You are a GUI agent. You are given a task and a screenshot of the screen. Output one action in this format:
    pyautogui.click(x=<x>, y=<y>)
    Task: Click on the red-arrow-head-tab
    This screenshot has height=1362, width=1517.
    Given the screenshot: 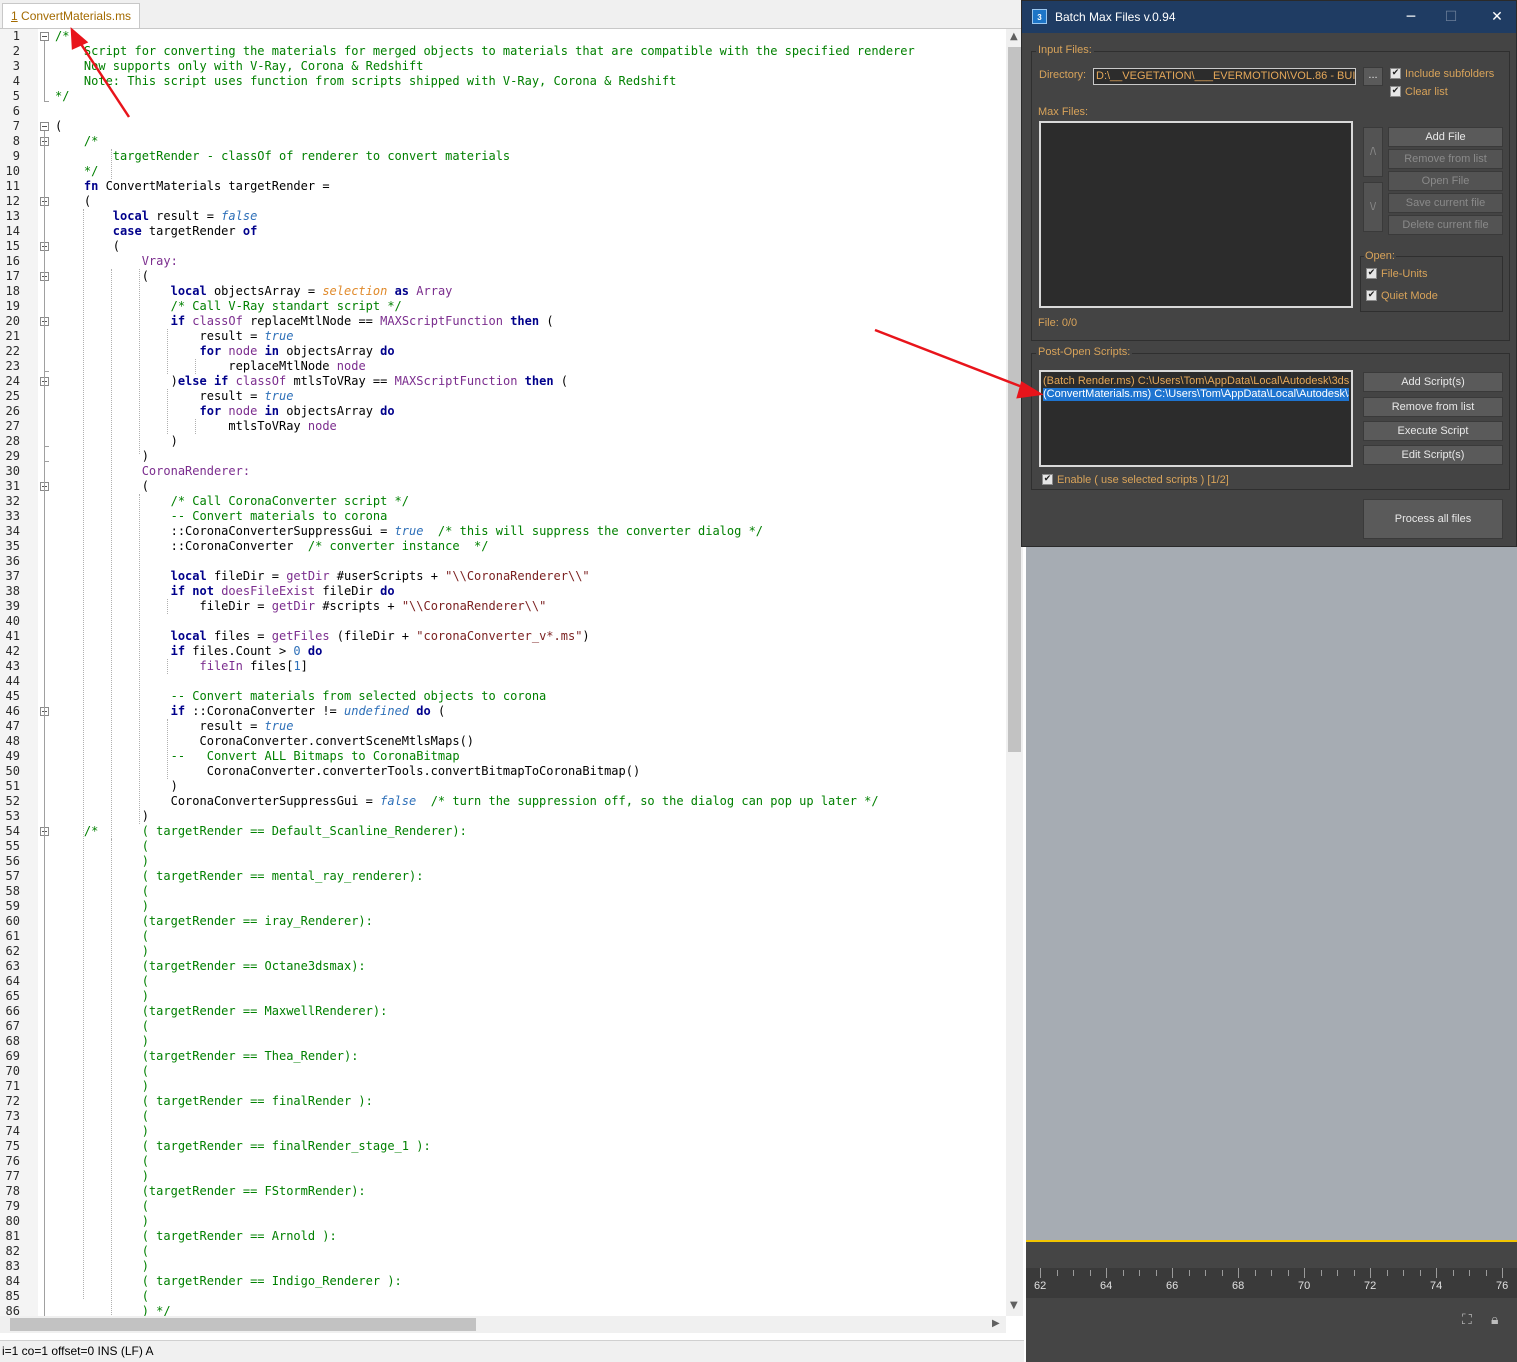 What is the action you would take?
    pyautogui.click(x=79, y=38)
    